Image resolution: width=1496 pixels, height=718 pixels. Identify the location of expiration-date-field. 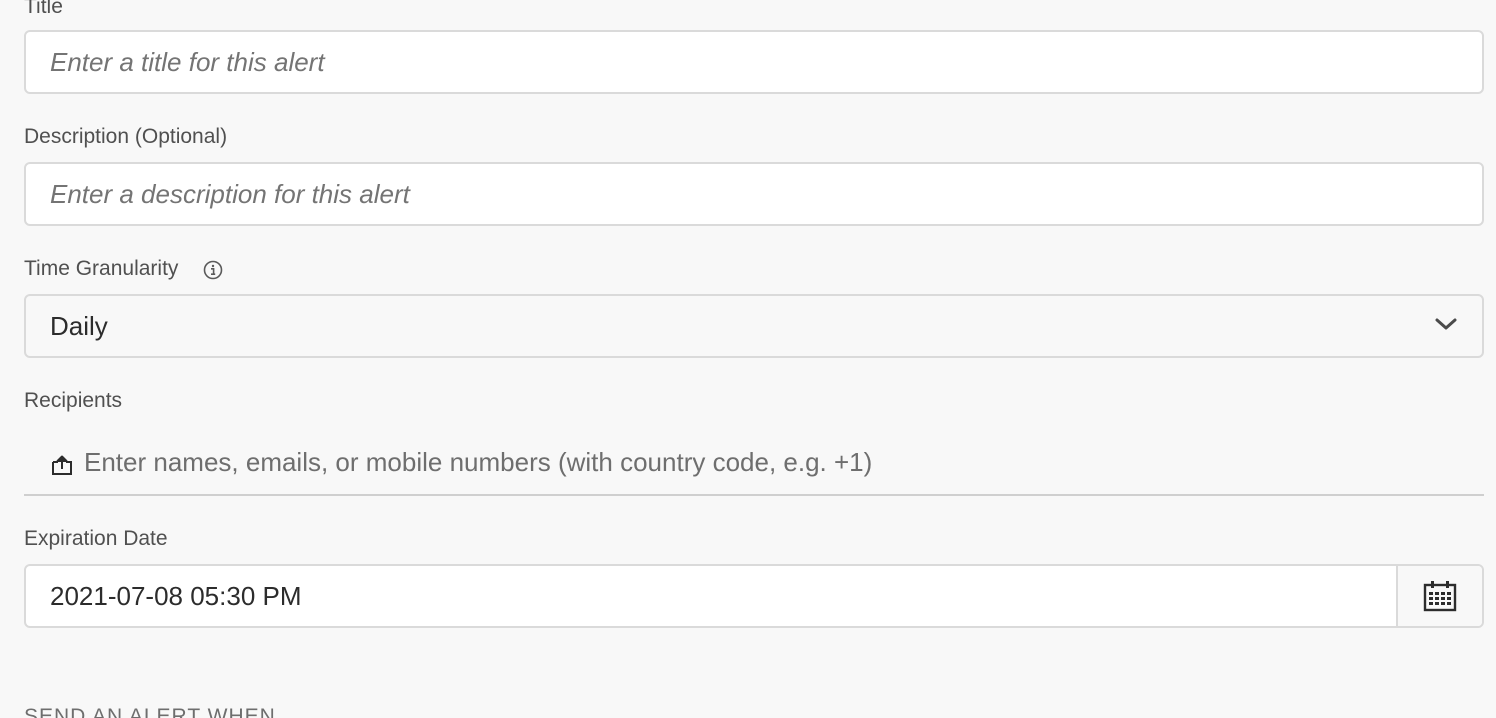
(754, 596).